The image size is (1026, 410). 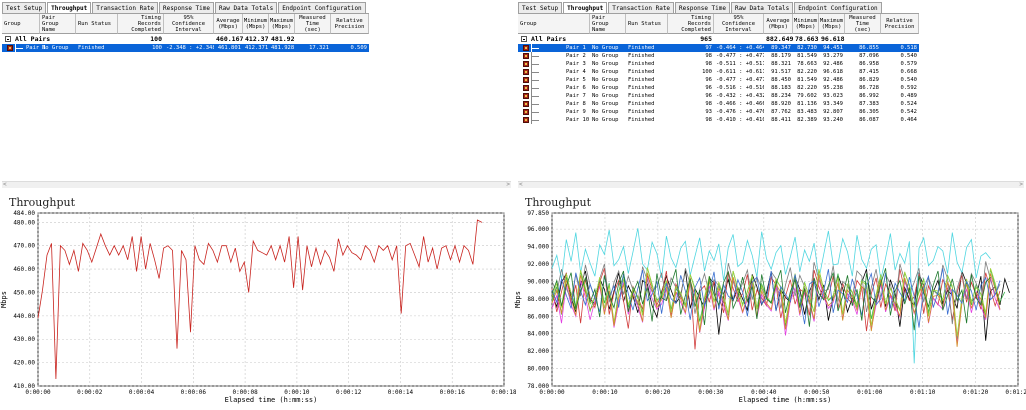 What do you see at coordinates (817, 392) in the screenshot?
I see `x-tick-label: 0:00:50` at bounding box center [817, 392].